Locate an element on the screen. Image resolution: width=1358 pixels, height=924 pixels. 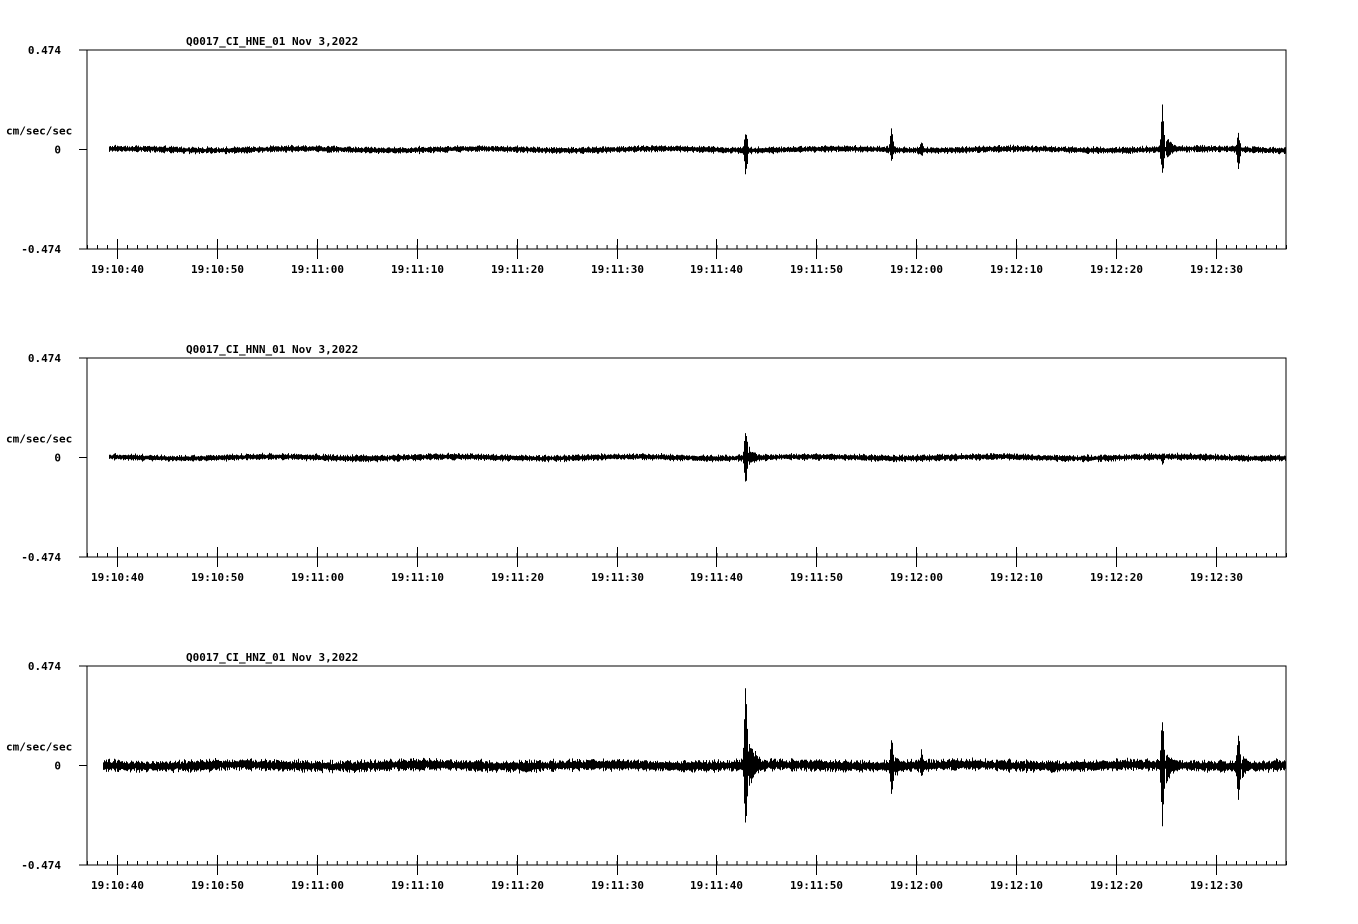
panel-title: Q0017_CI_HNE_01 Nov 3,2022 is located at coordinates (272, 41).